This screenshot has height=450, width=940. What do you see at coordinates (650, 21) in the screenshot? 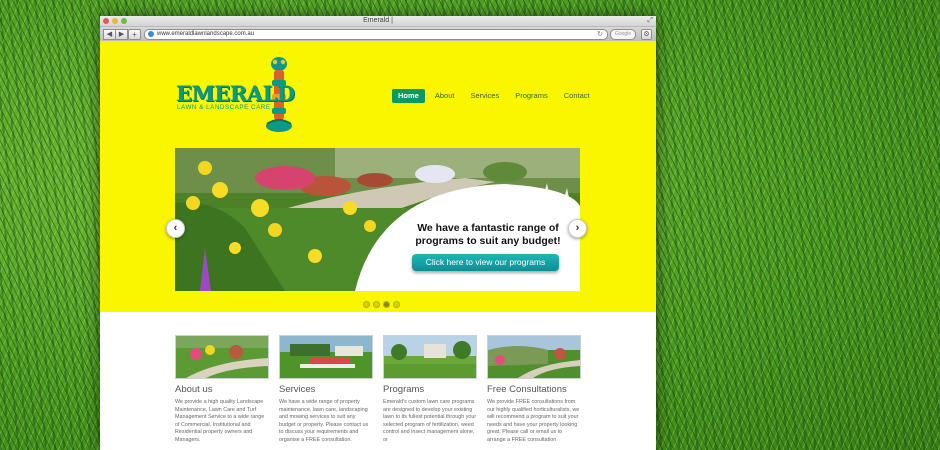
I see `fullscreen-icon: ⤢` at bounding box center [650, 21].